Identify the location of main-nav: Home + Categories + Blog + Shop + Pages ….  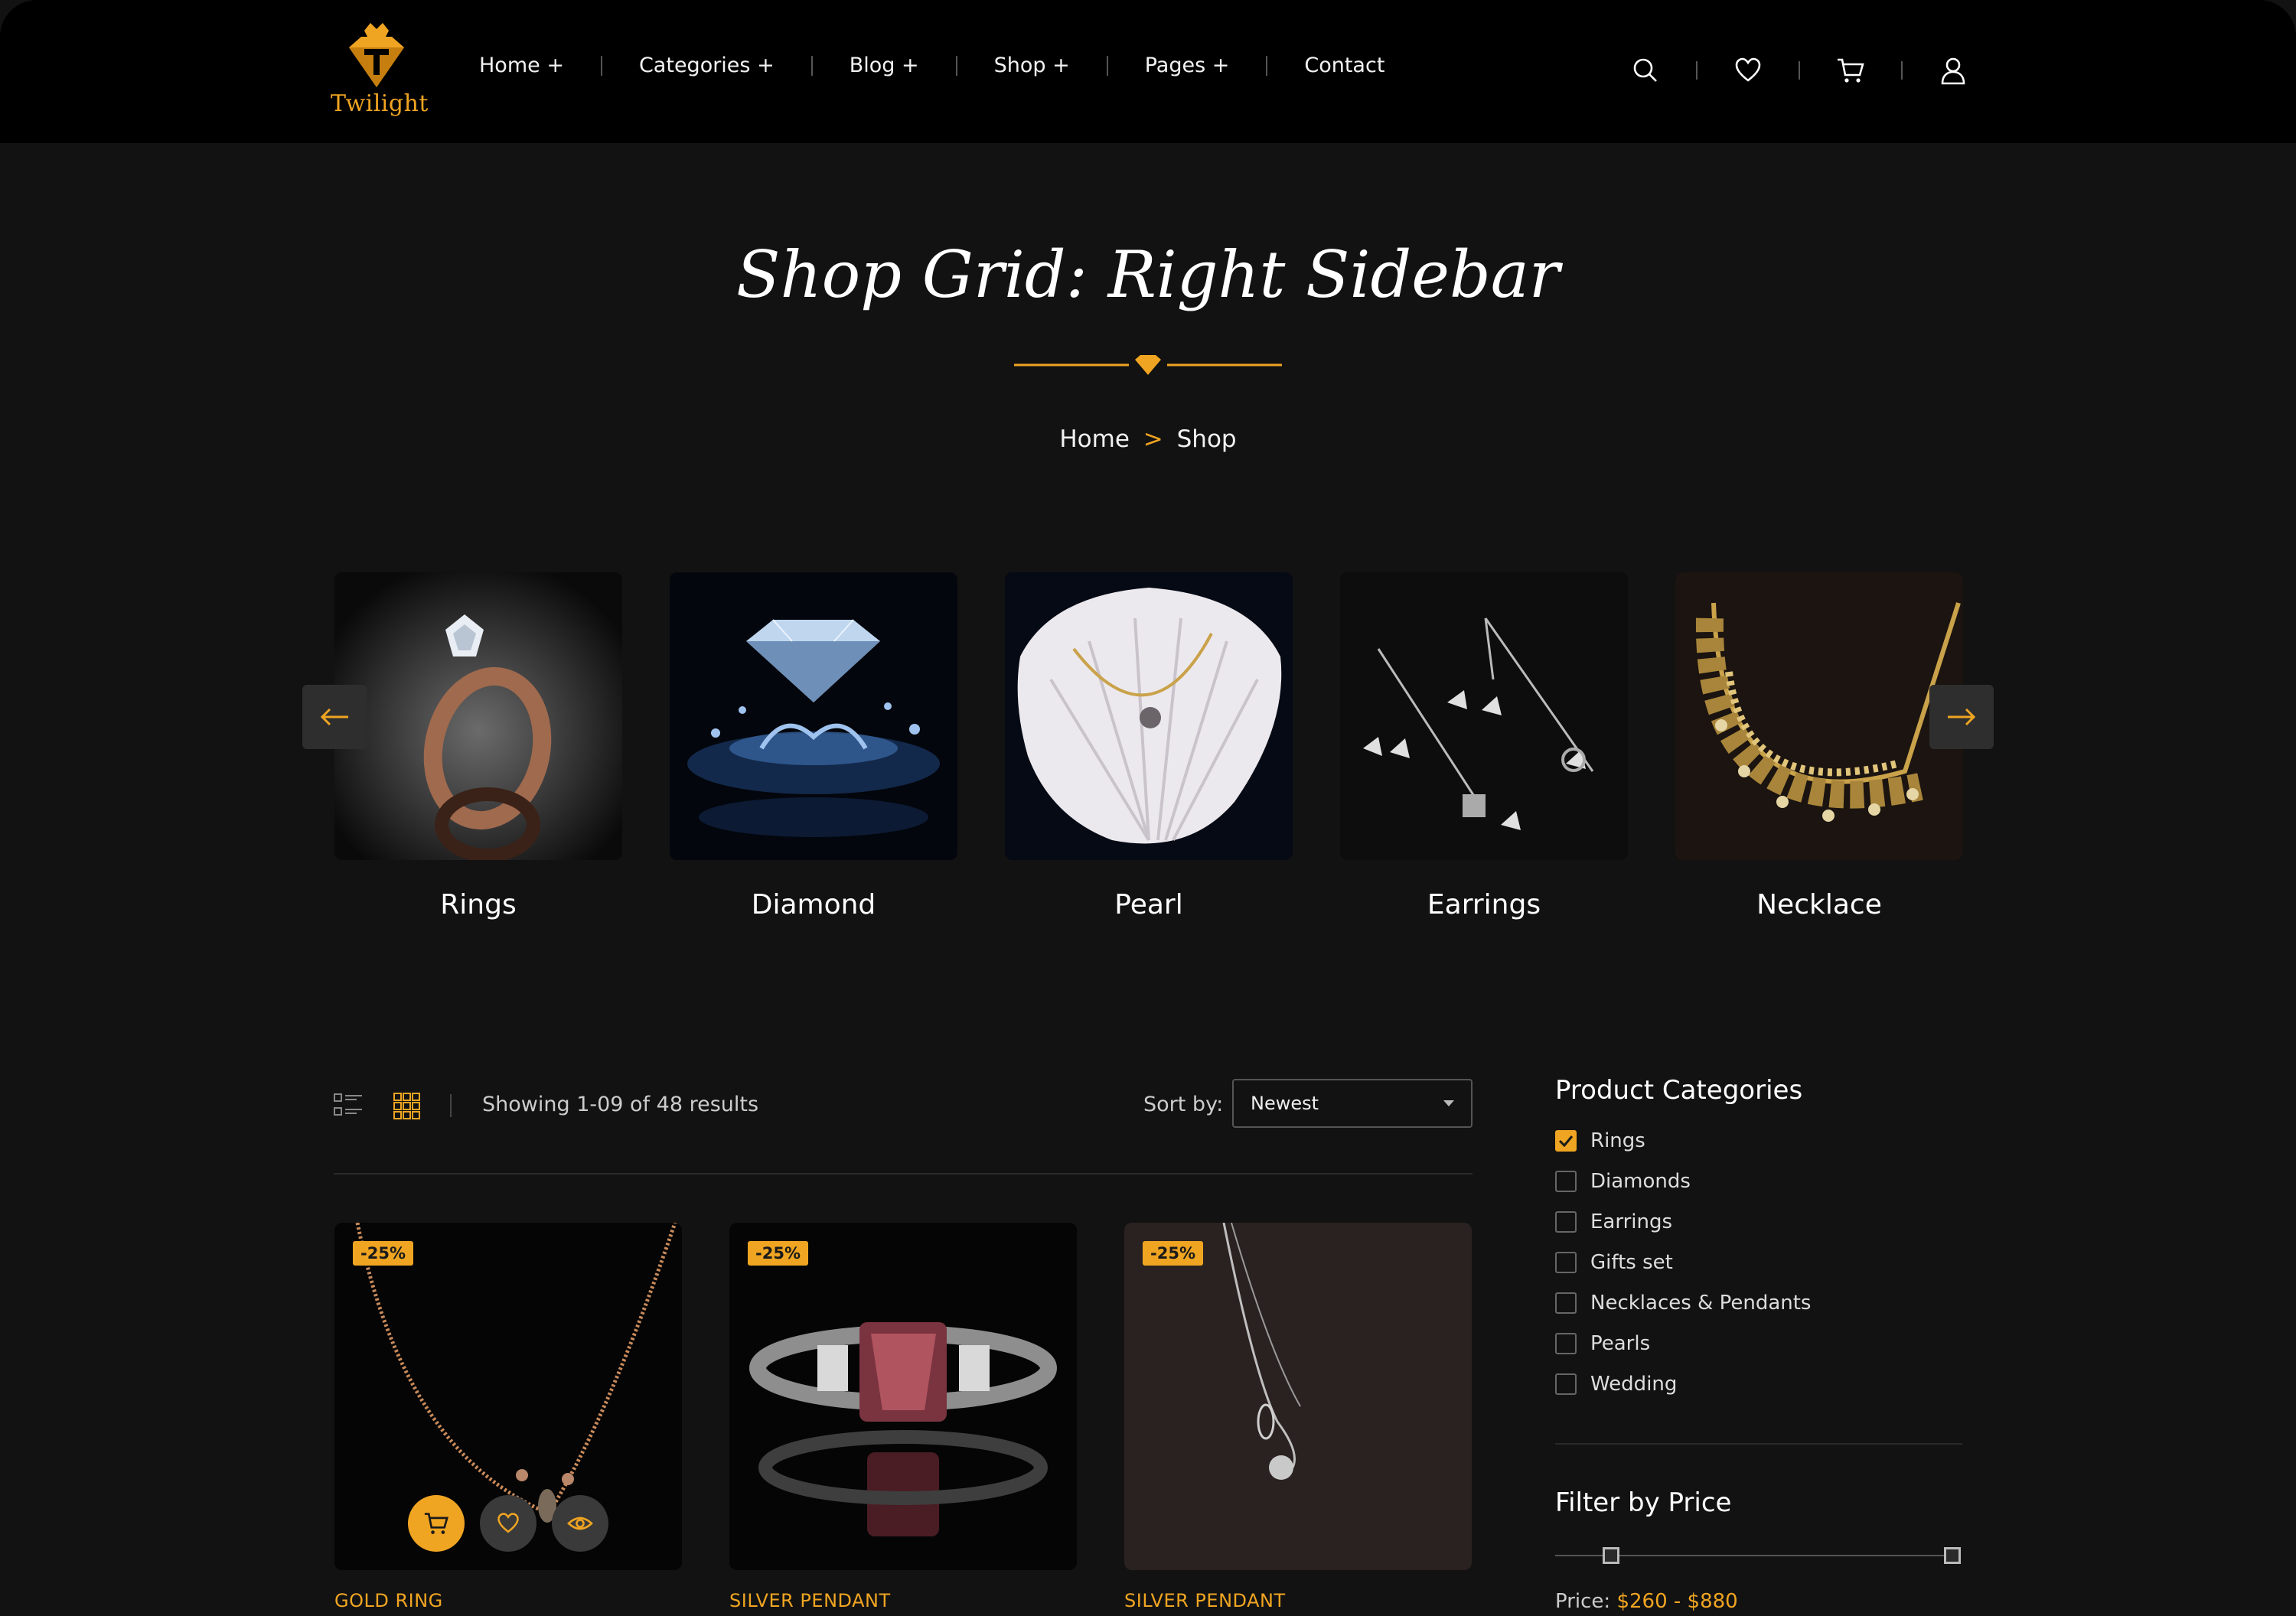
(931, 65).